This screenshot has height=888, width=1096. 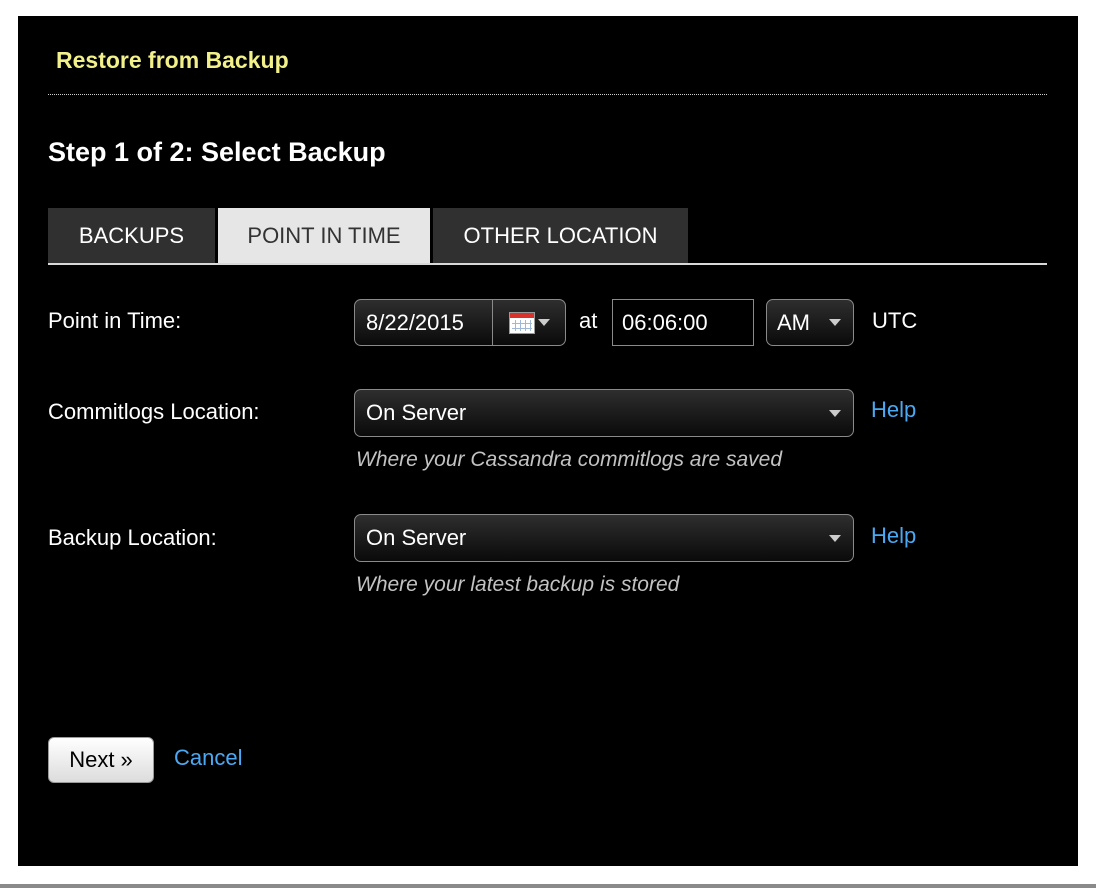 I want to click on calendar-button, so click(x=528, y=322).